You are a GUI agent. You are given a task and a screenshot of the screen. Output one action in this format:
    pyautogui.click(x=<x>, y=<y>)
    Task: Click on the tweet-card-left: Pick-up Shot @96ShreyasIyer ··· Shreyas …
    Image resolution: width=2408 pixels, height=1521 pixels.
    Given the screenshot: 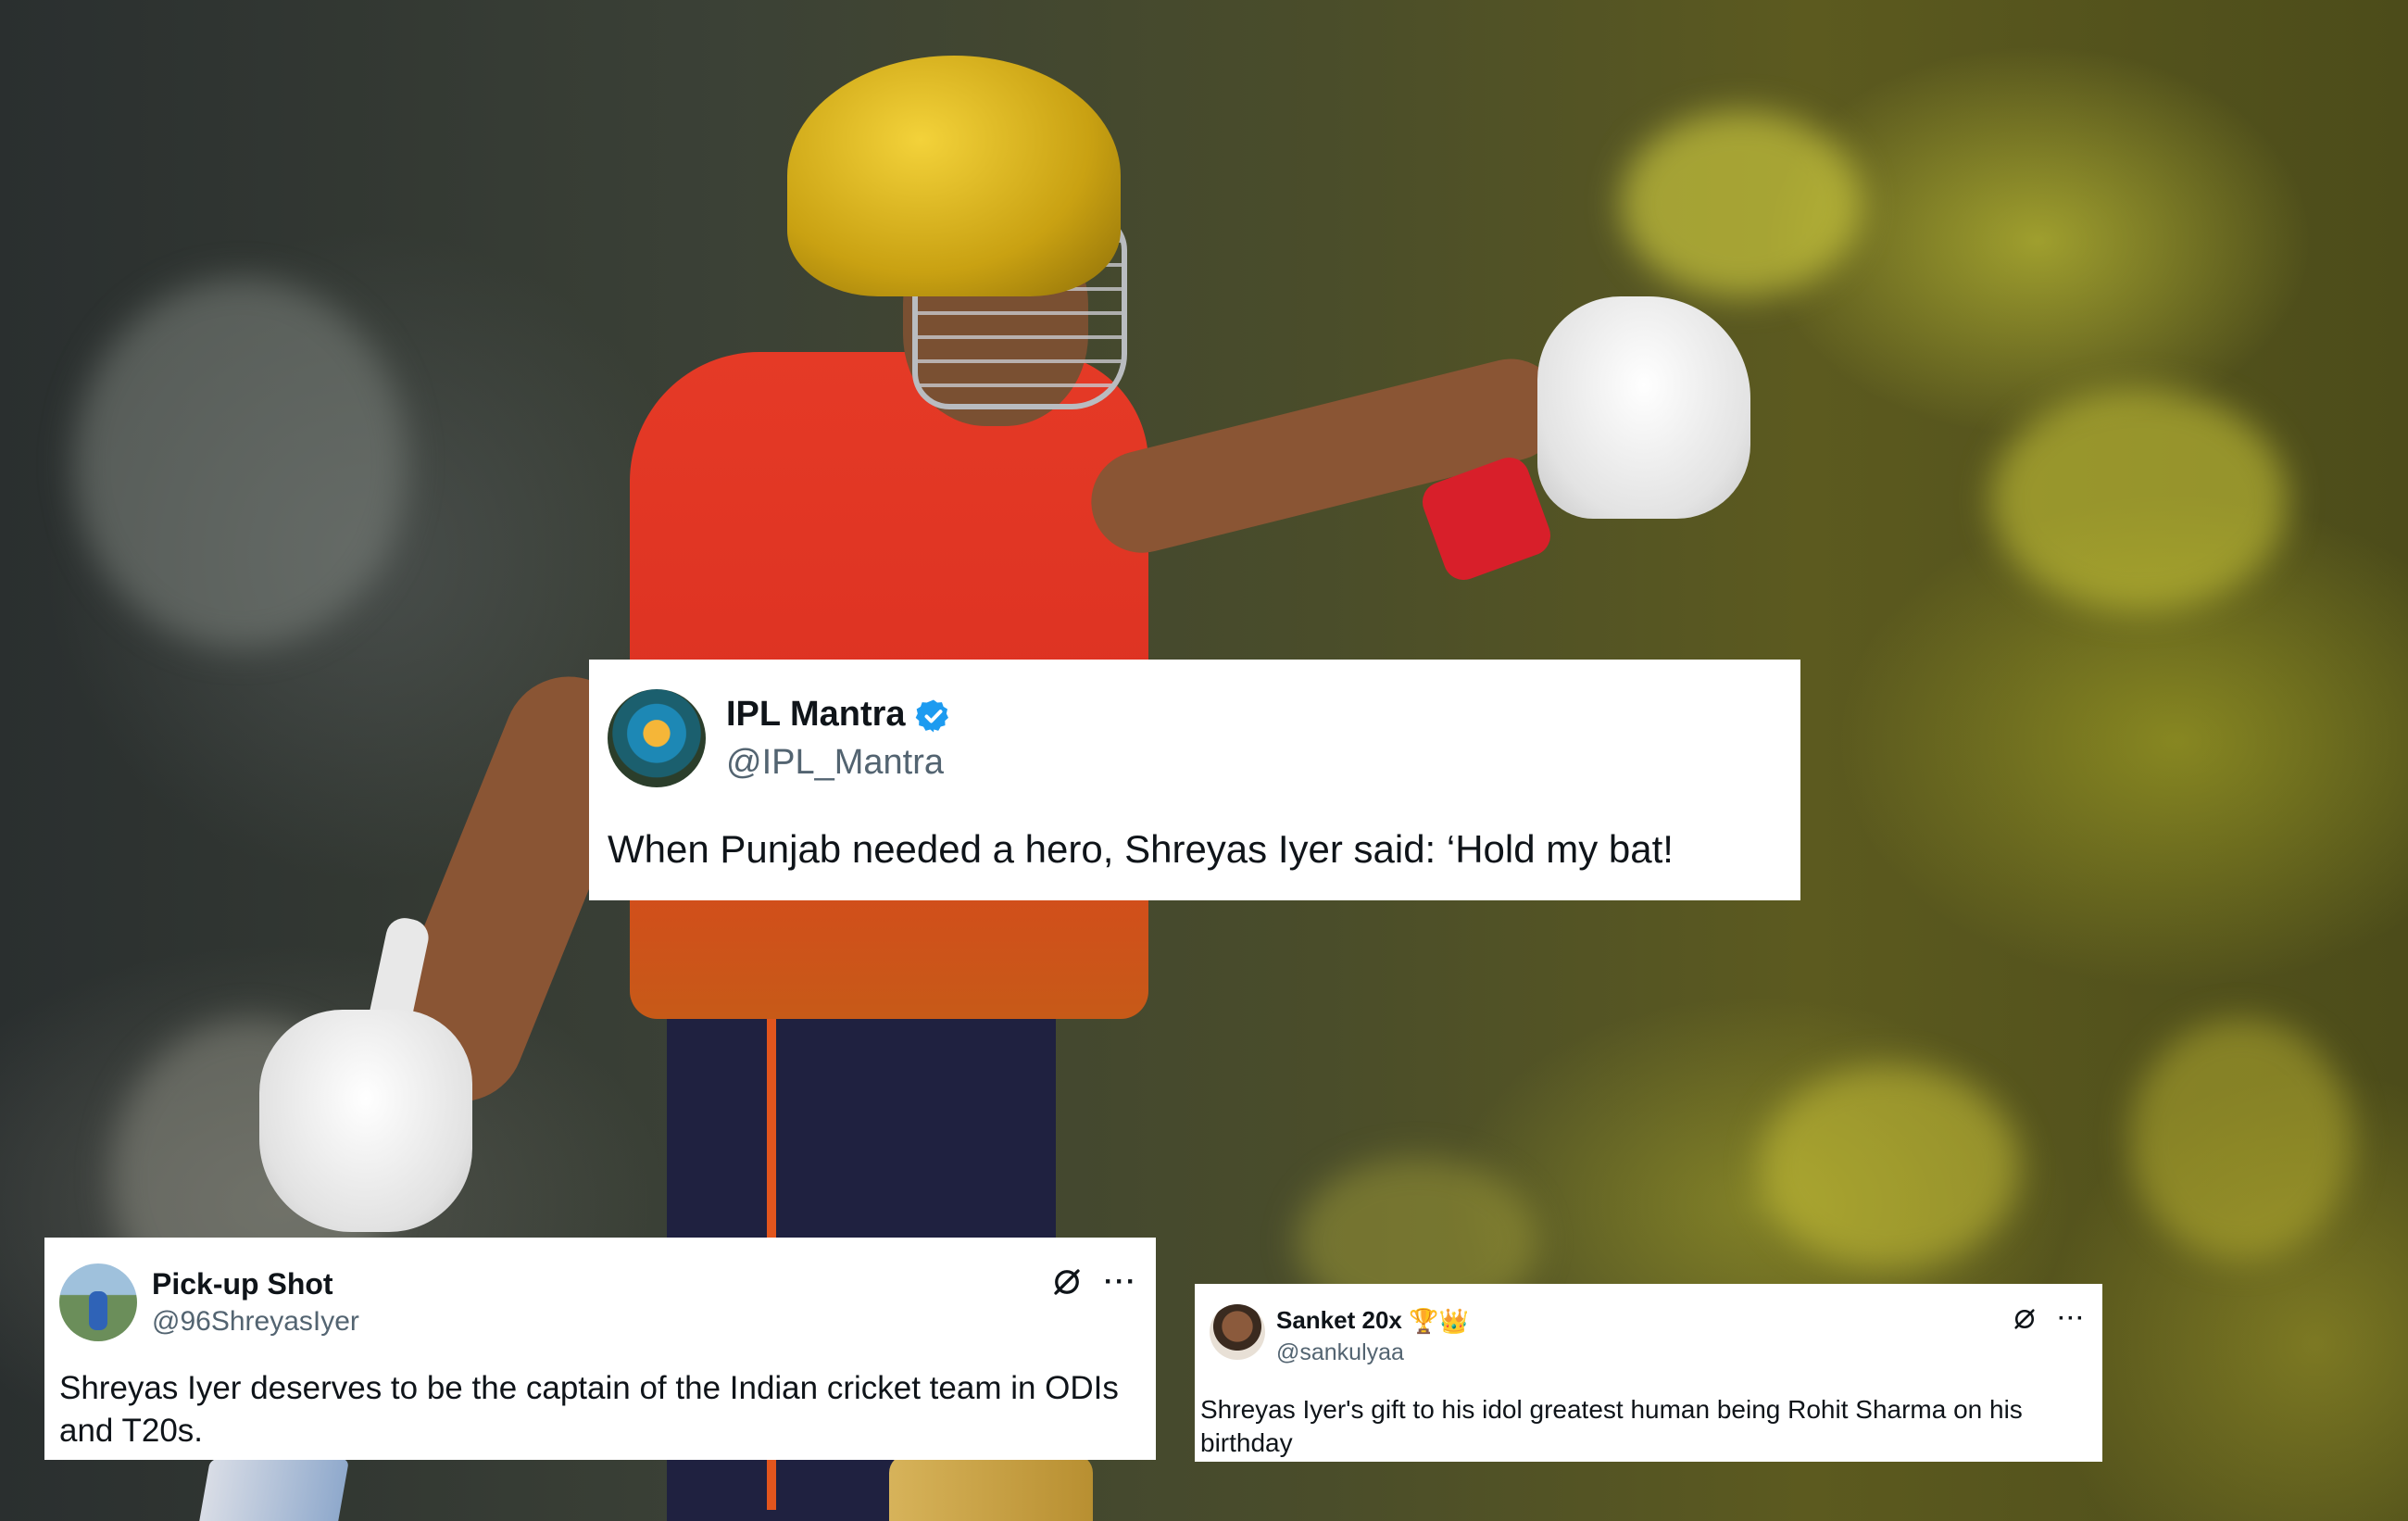 What is the action you would take?
    pyautogui.click(x=600, y=1349)
    